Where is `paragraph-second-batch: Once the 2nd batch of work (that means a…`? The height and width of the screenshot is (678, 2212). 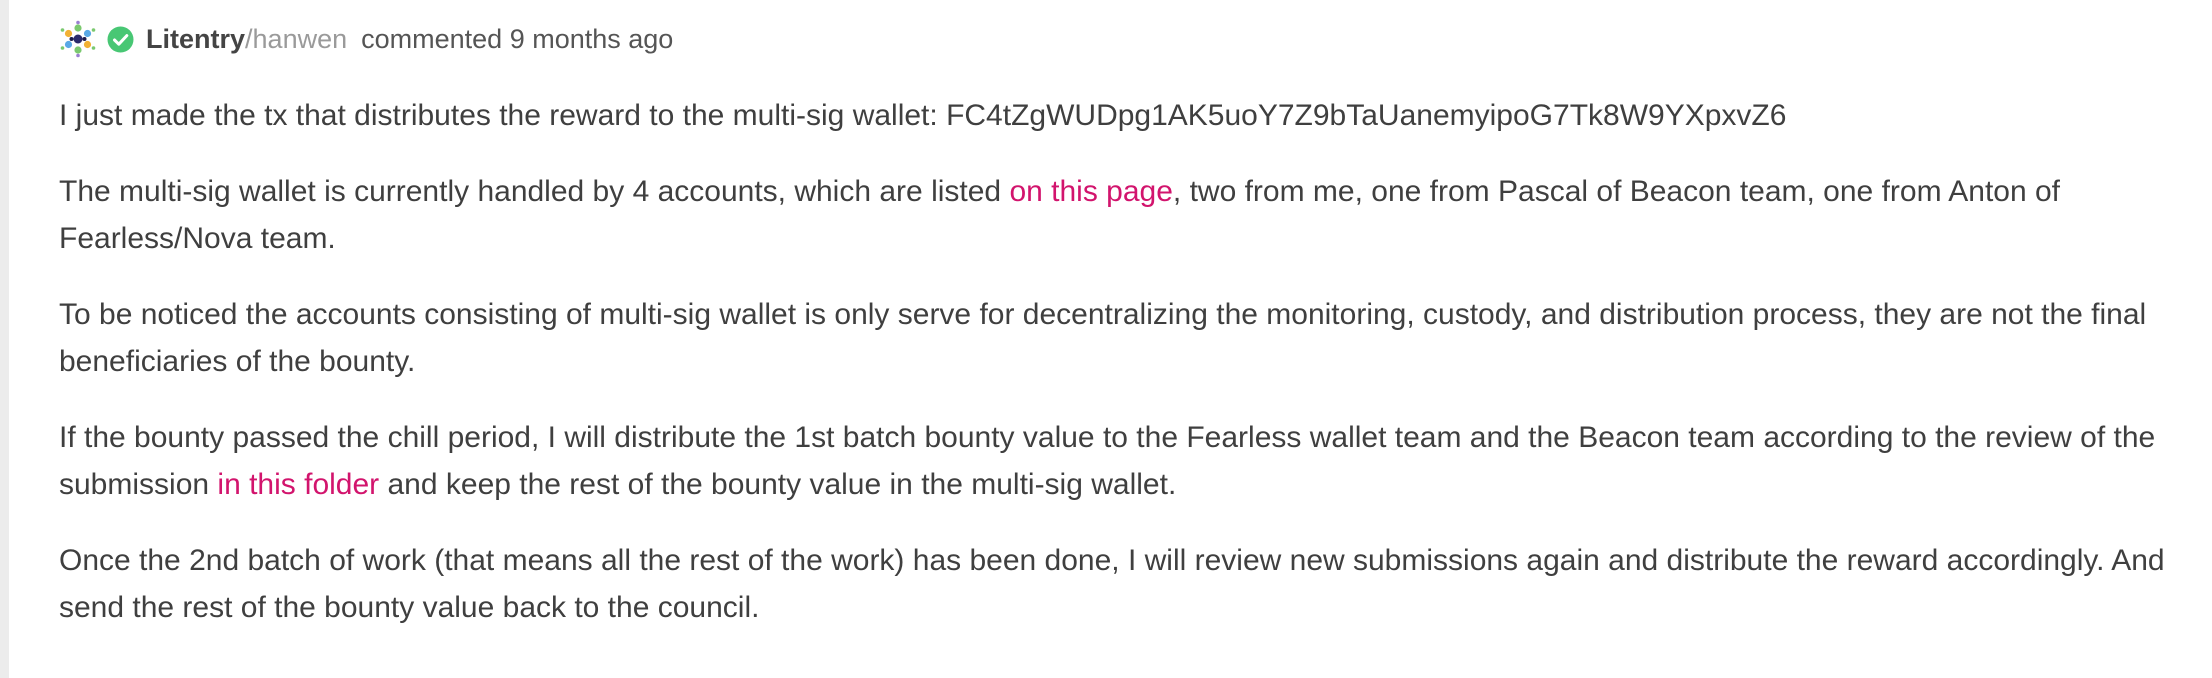 paragraph-second-batch: Once the 2nd batch of work (that means a… is located at coordinates (1124, 584).